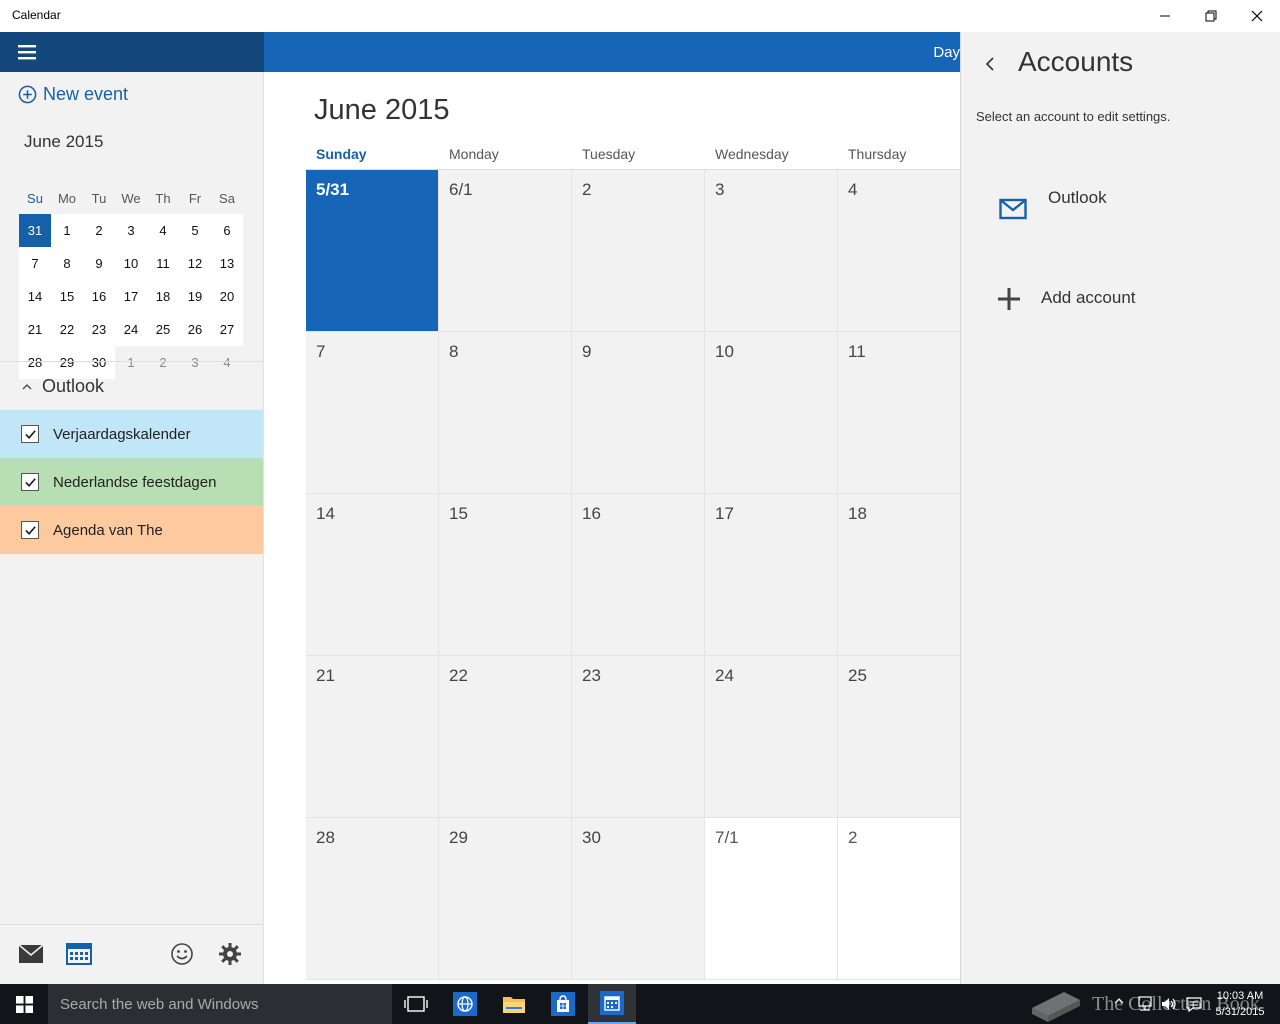 The height and width of the screenshot is (1024, 1280). Describe the element at coordinates (771, 737) in the screenshot. I see `day-cell: 24` at that location.